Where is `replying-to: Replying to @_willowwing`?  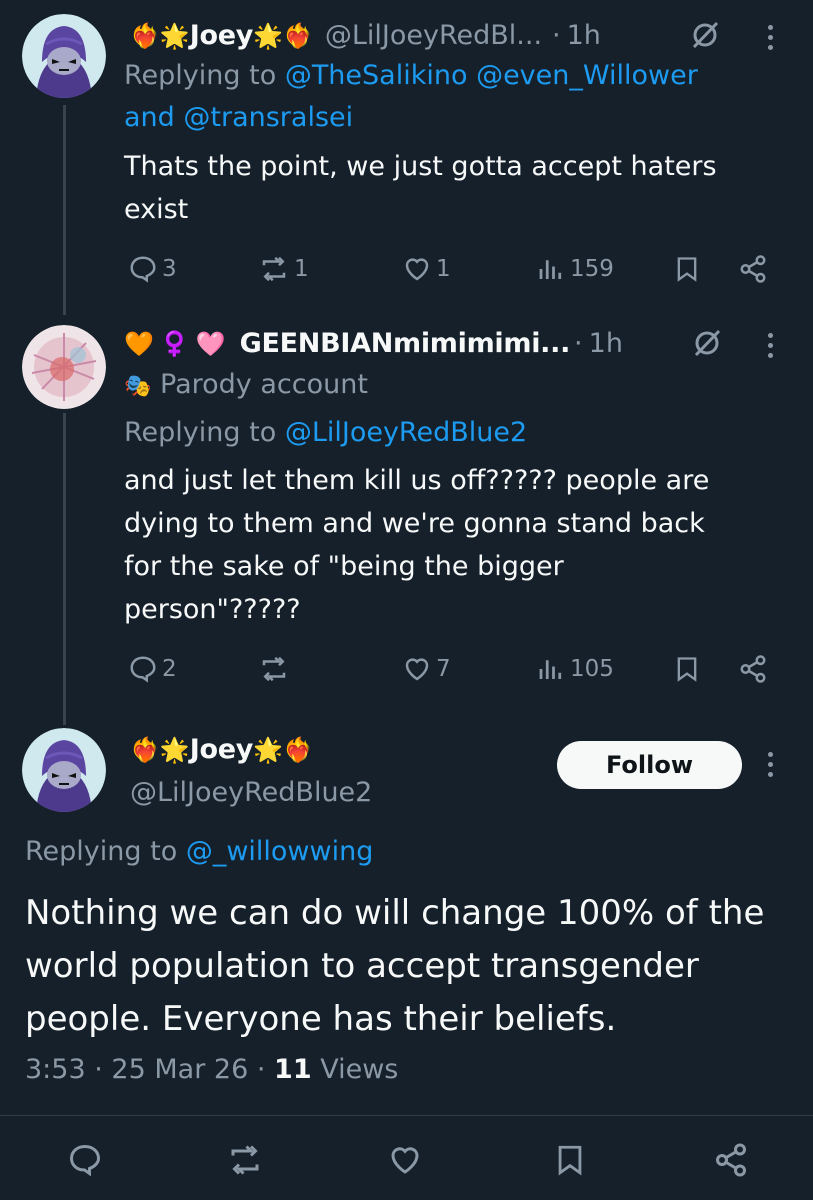
replying-to: Replying to @_willowwing is located at coordinates (199, 852).